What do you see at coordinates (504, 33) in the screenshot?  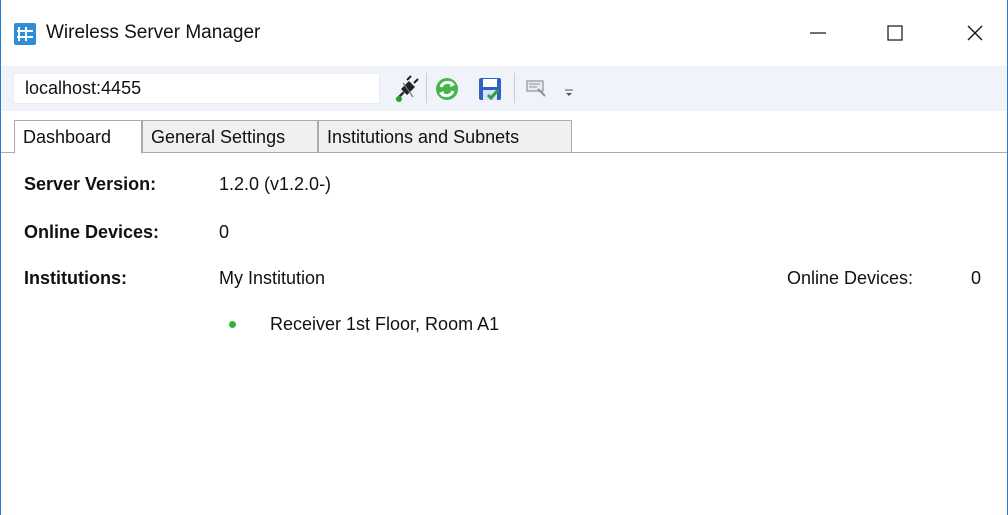 I see `title-bar: Wireless Server Manager` at bounding box center [504, 33].